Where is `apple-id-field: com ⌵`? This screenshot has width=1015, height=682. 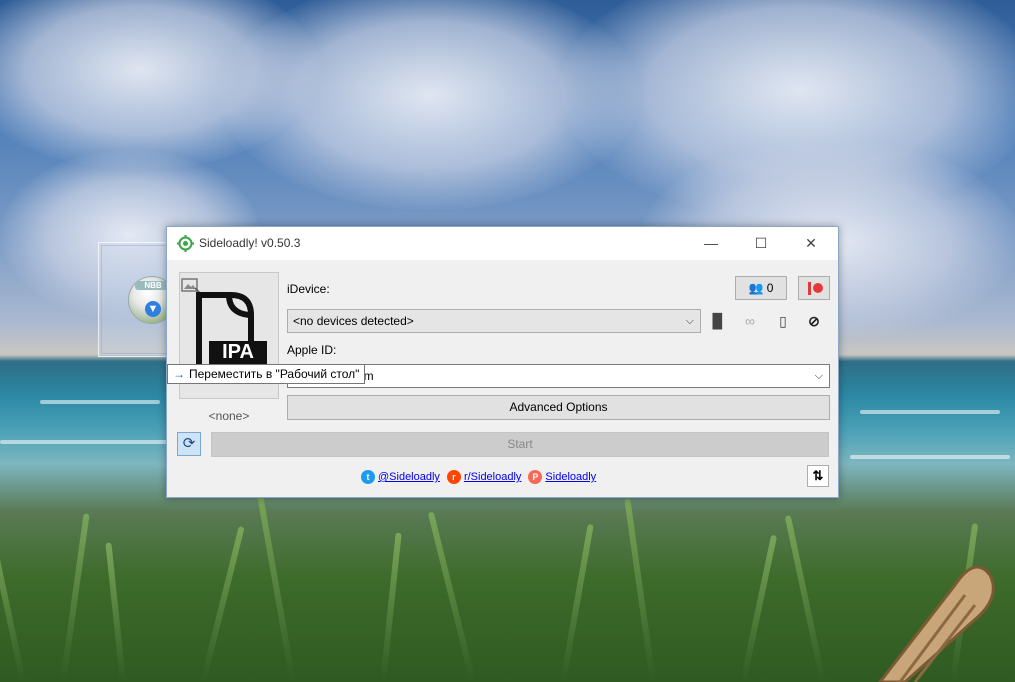
apple-id-field: com ⌵ is located at coordinates (558, 376).